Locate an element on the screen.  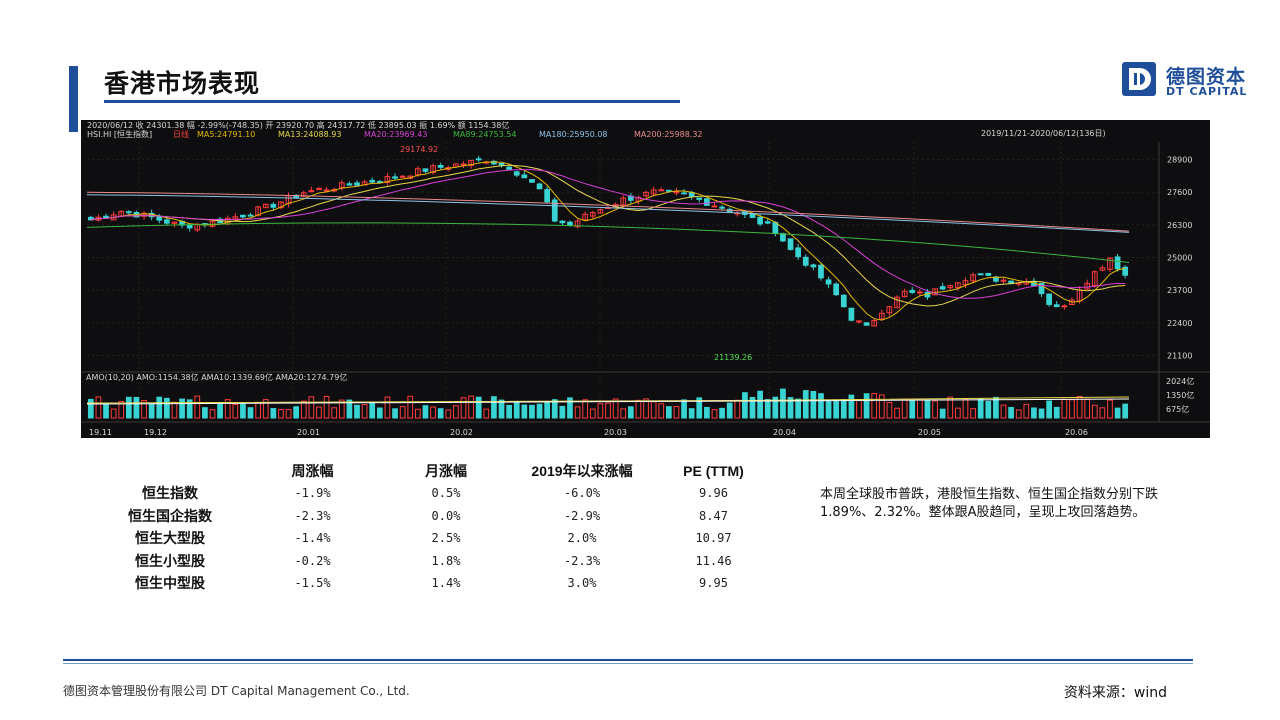
cell-month: 1.8% is located at coordinates (446, 560).